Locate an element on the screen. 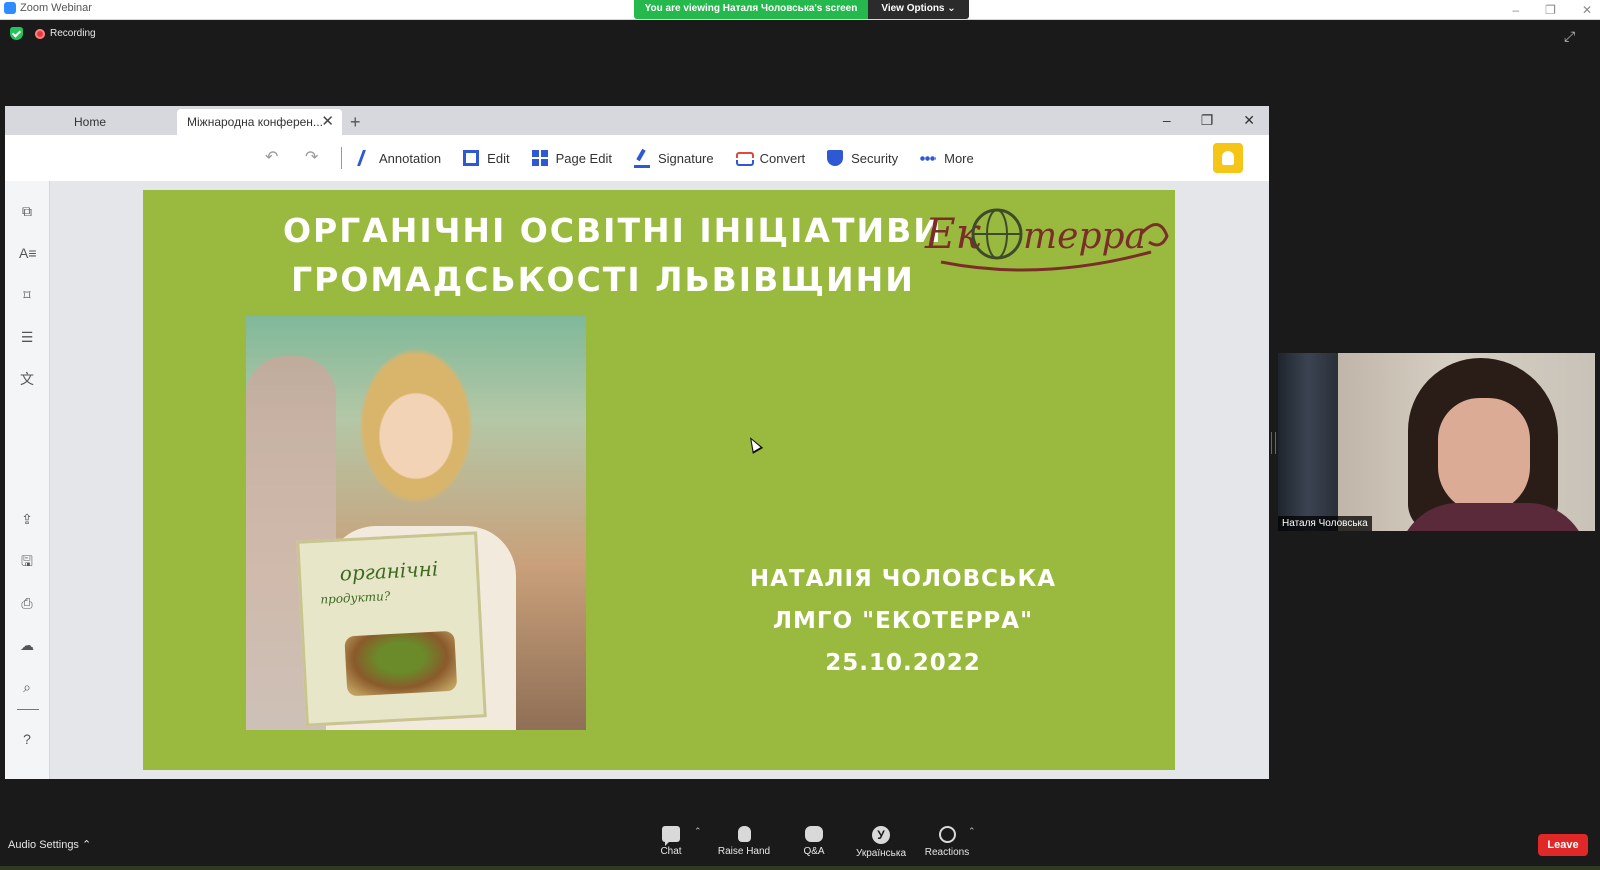 The height and width of the screenshot is (870, 1600). view-options-label: View Options is located at coordinates (913, 8).